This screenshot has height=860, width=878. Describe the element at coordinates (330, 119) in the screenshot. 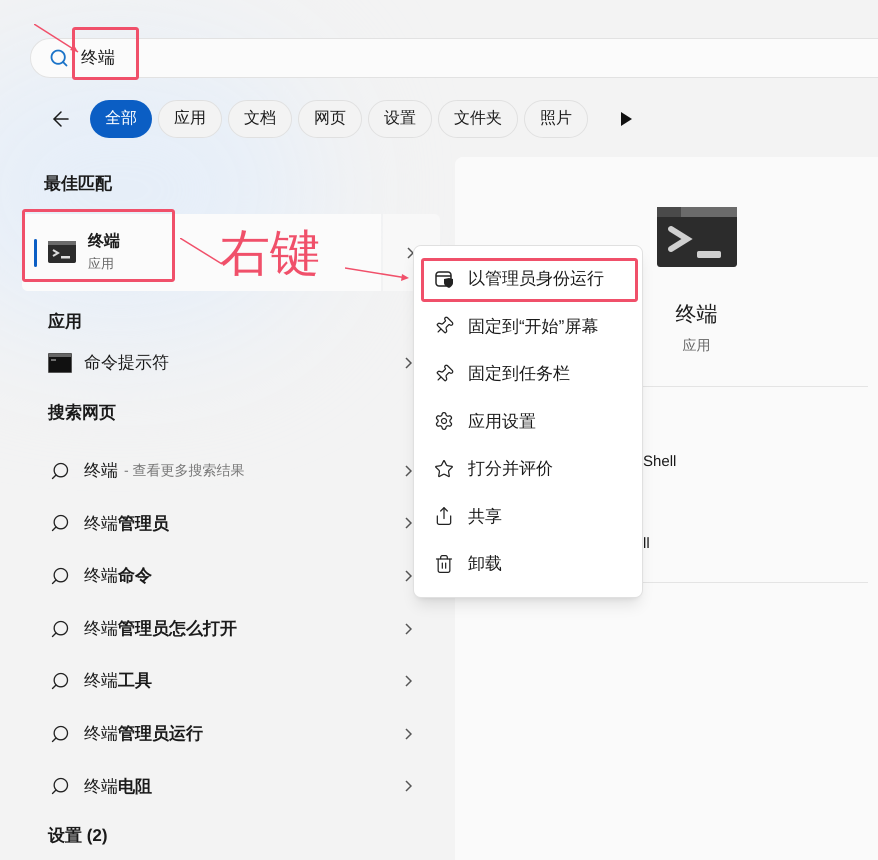

I see `filter-chip: 网页` at that location.